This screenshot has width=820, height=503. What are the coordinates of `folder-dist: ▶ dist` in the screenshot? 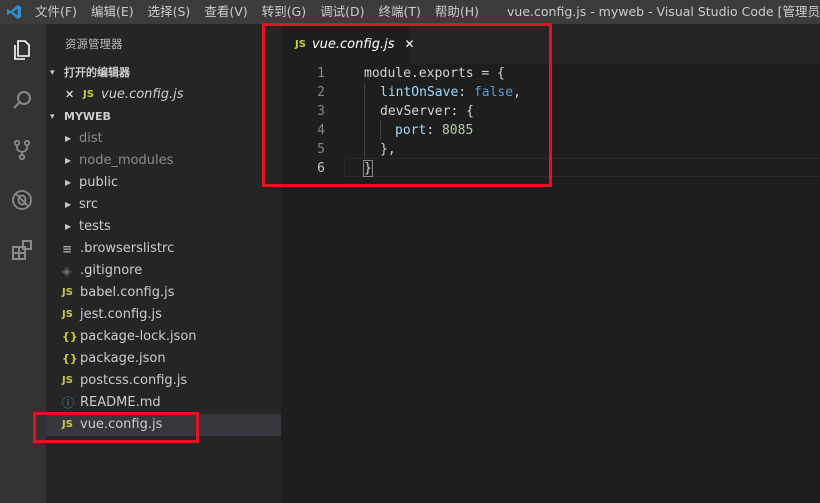 It's located at (163, 139).